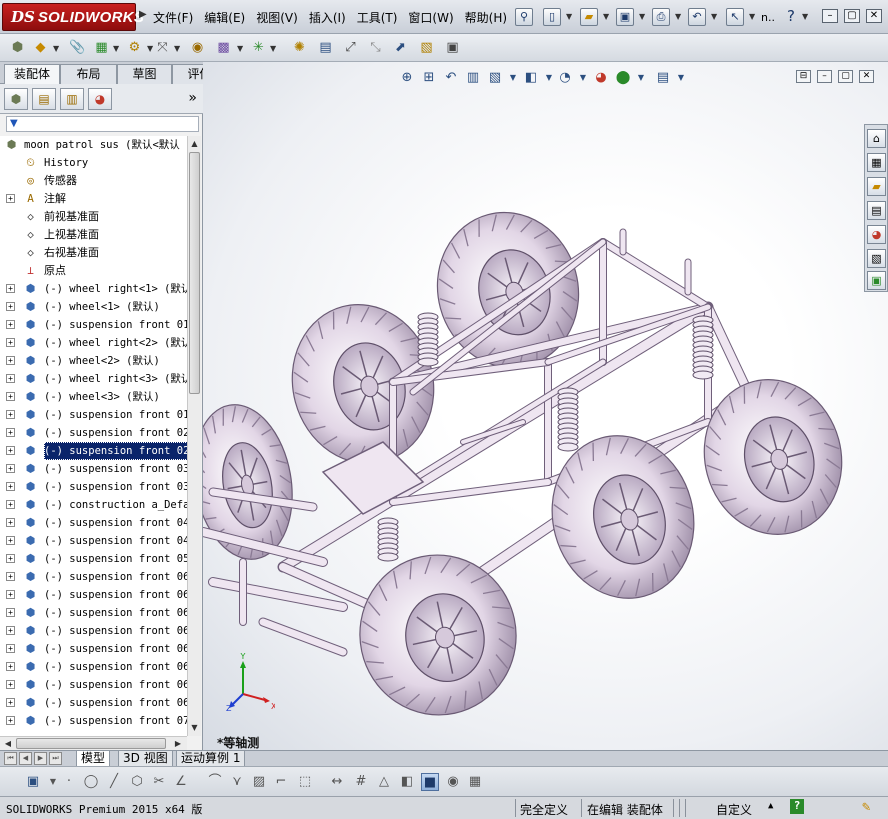 This screenshot has width=888, height=819. I want to click on shaded-display-icon: ■, so click(430, 782).